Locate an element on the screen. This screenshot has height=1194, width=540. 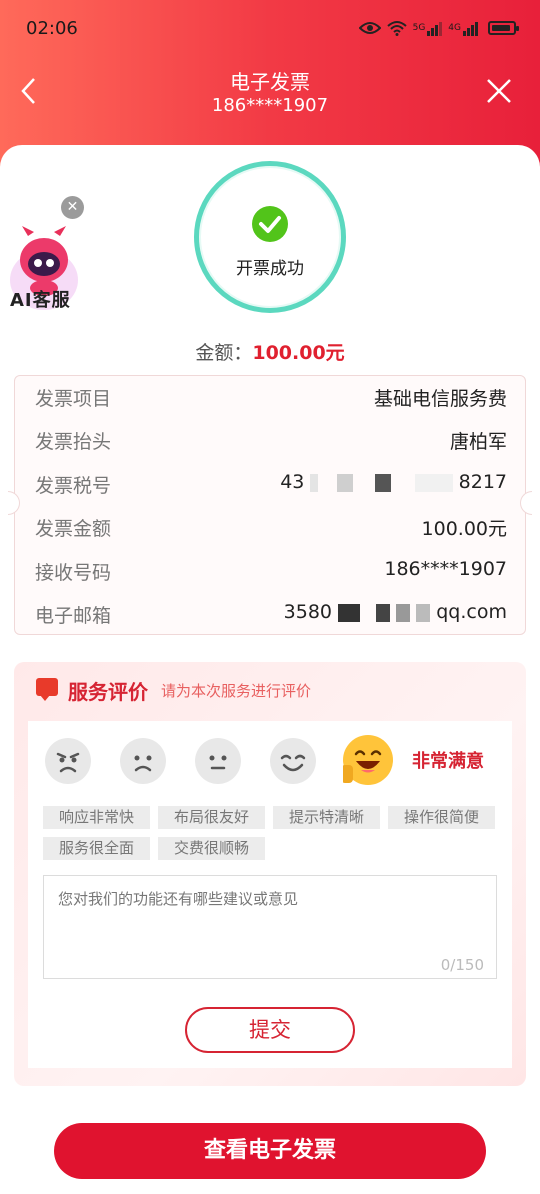
close-icon is located at coordinates (499, 91).